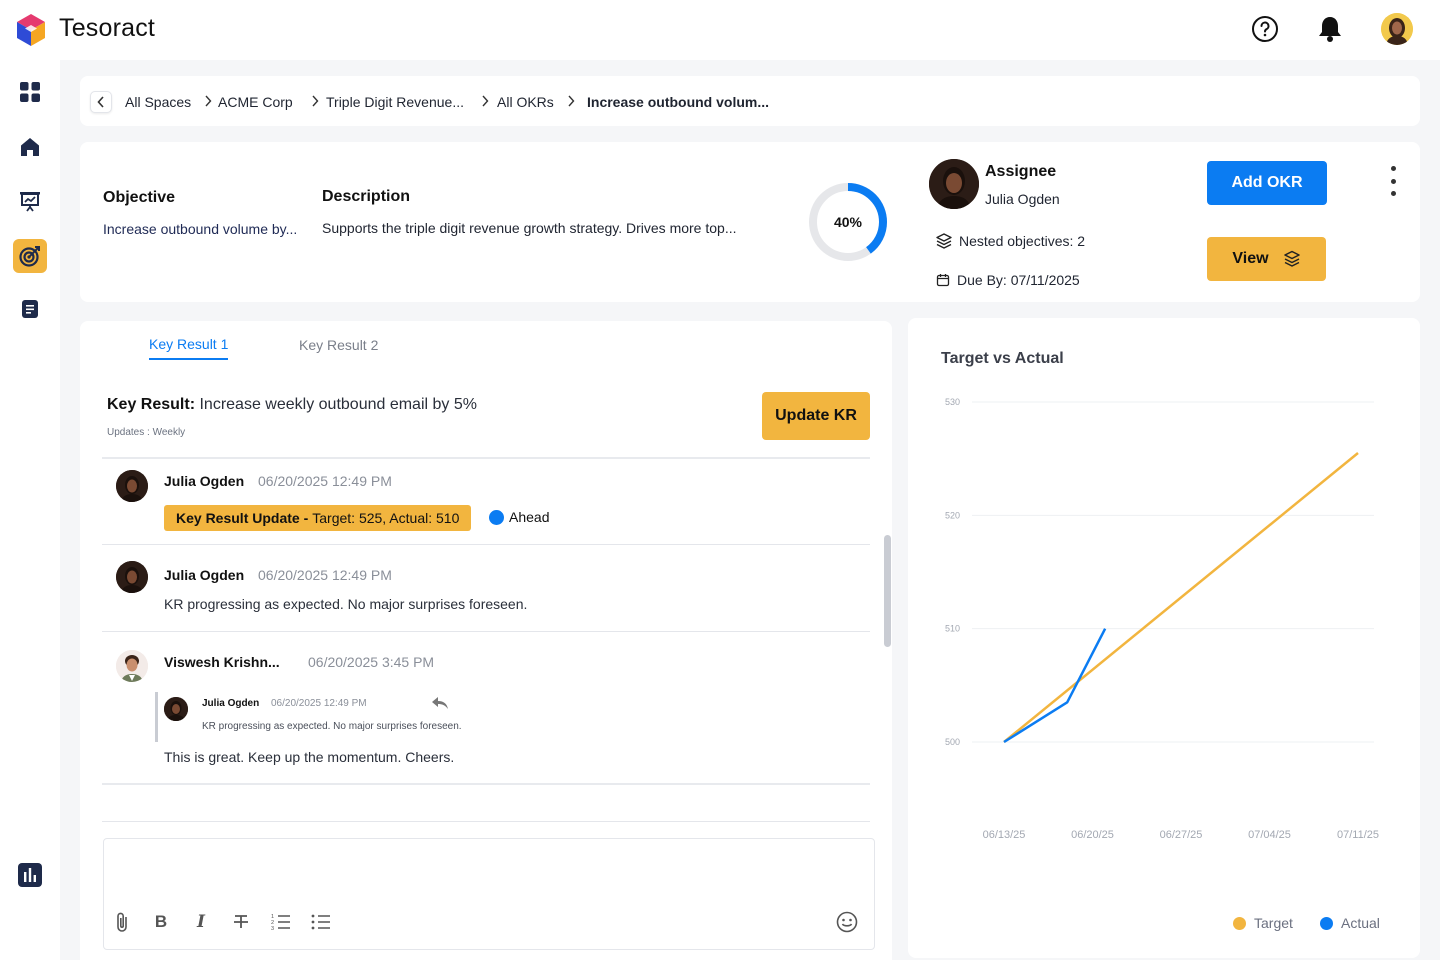 The width and height of the screenshot is (1440, 960). I want to click on legend-item-target: Target, so click(1263, 923).